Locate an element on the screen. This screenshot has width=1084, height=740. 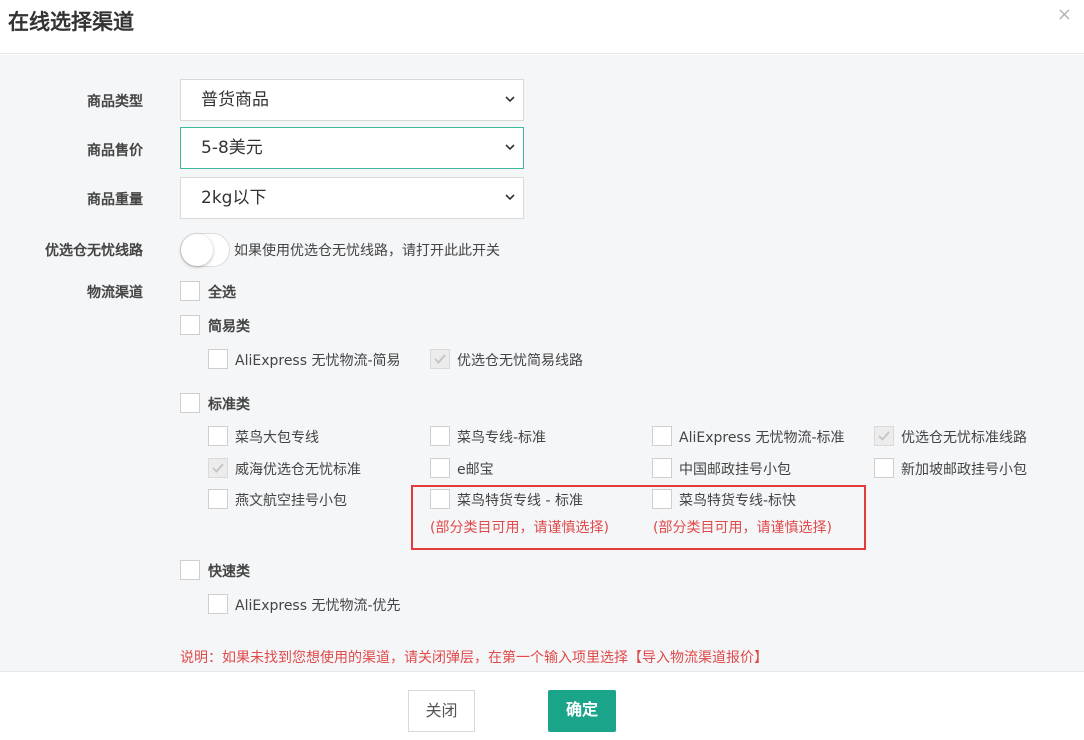
goods-weight-label: 商品重量 is located at coordinates (115, 200).